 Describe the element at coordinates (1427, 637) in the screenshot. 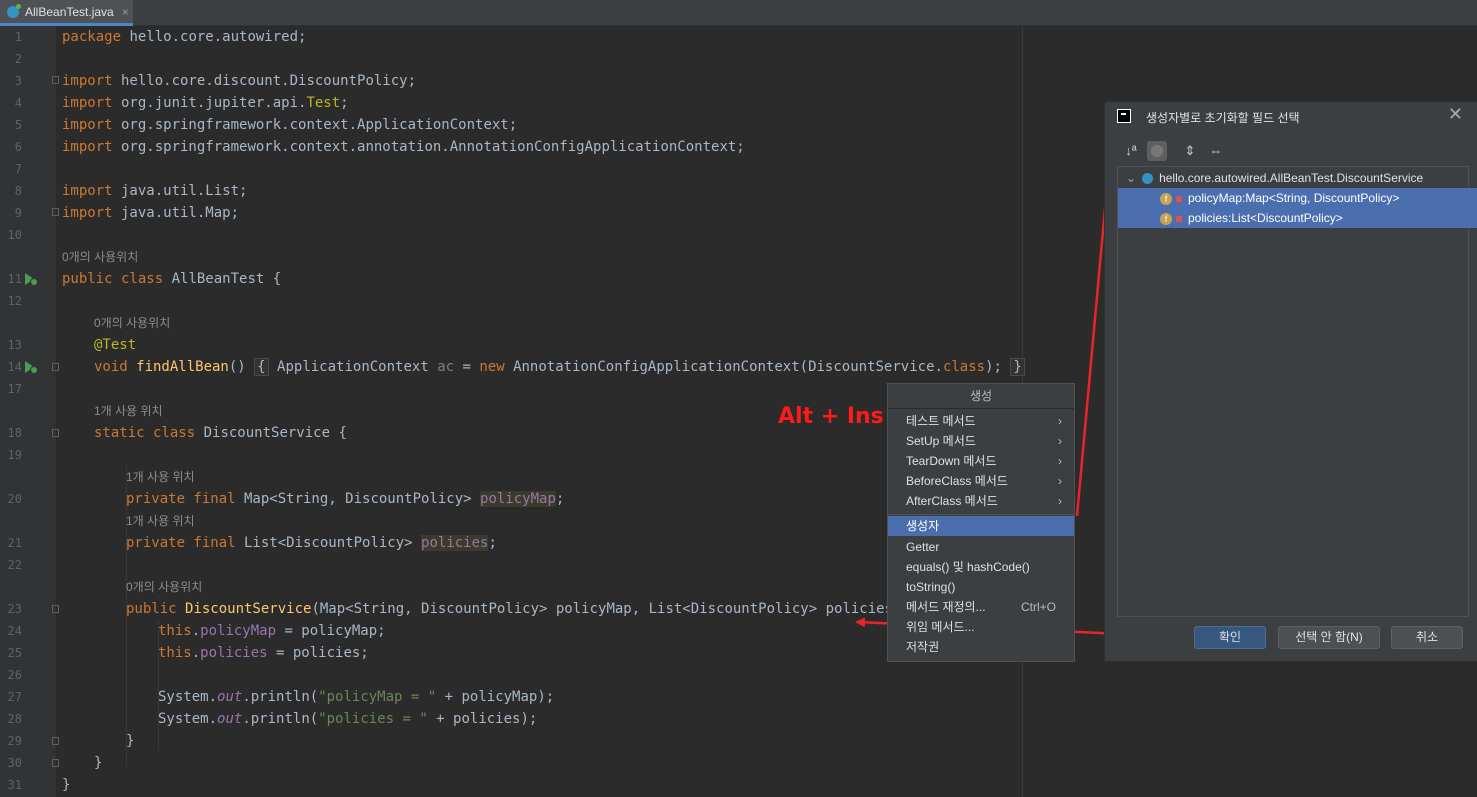

I see `cancel-button: 취소` at that location.